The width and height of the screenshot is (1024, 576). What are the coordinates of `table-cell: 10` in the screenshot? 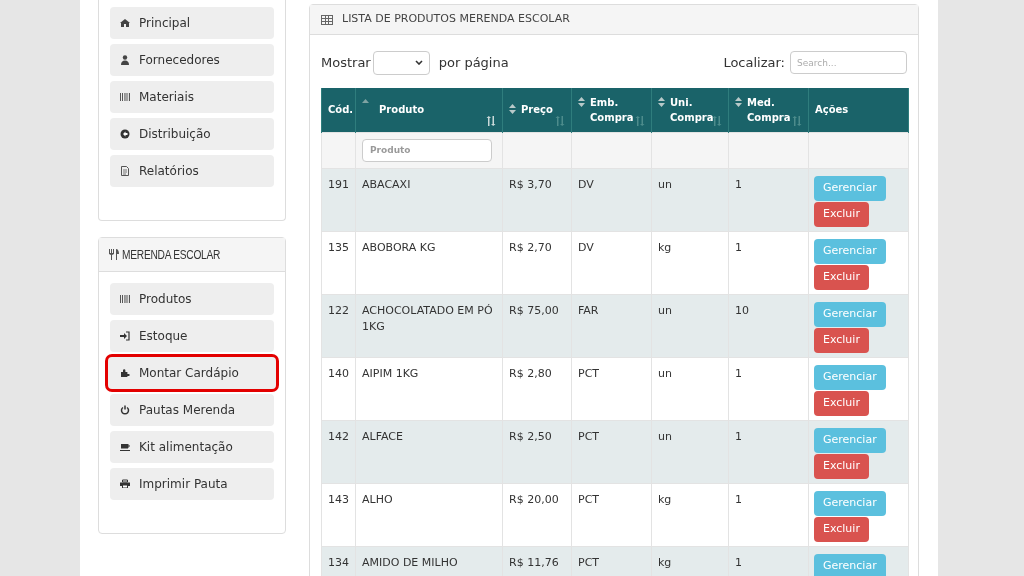 It's located at (742, 310).